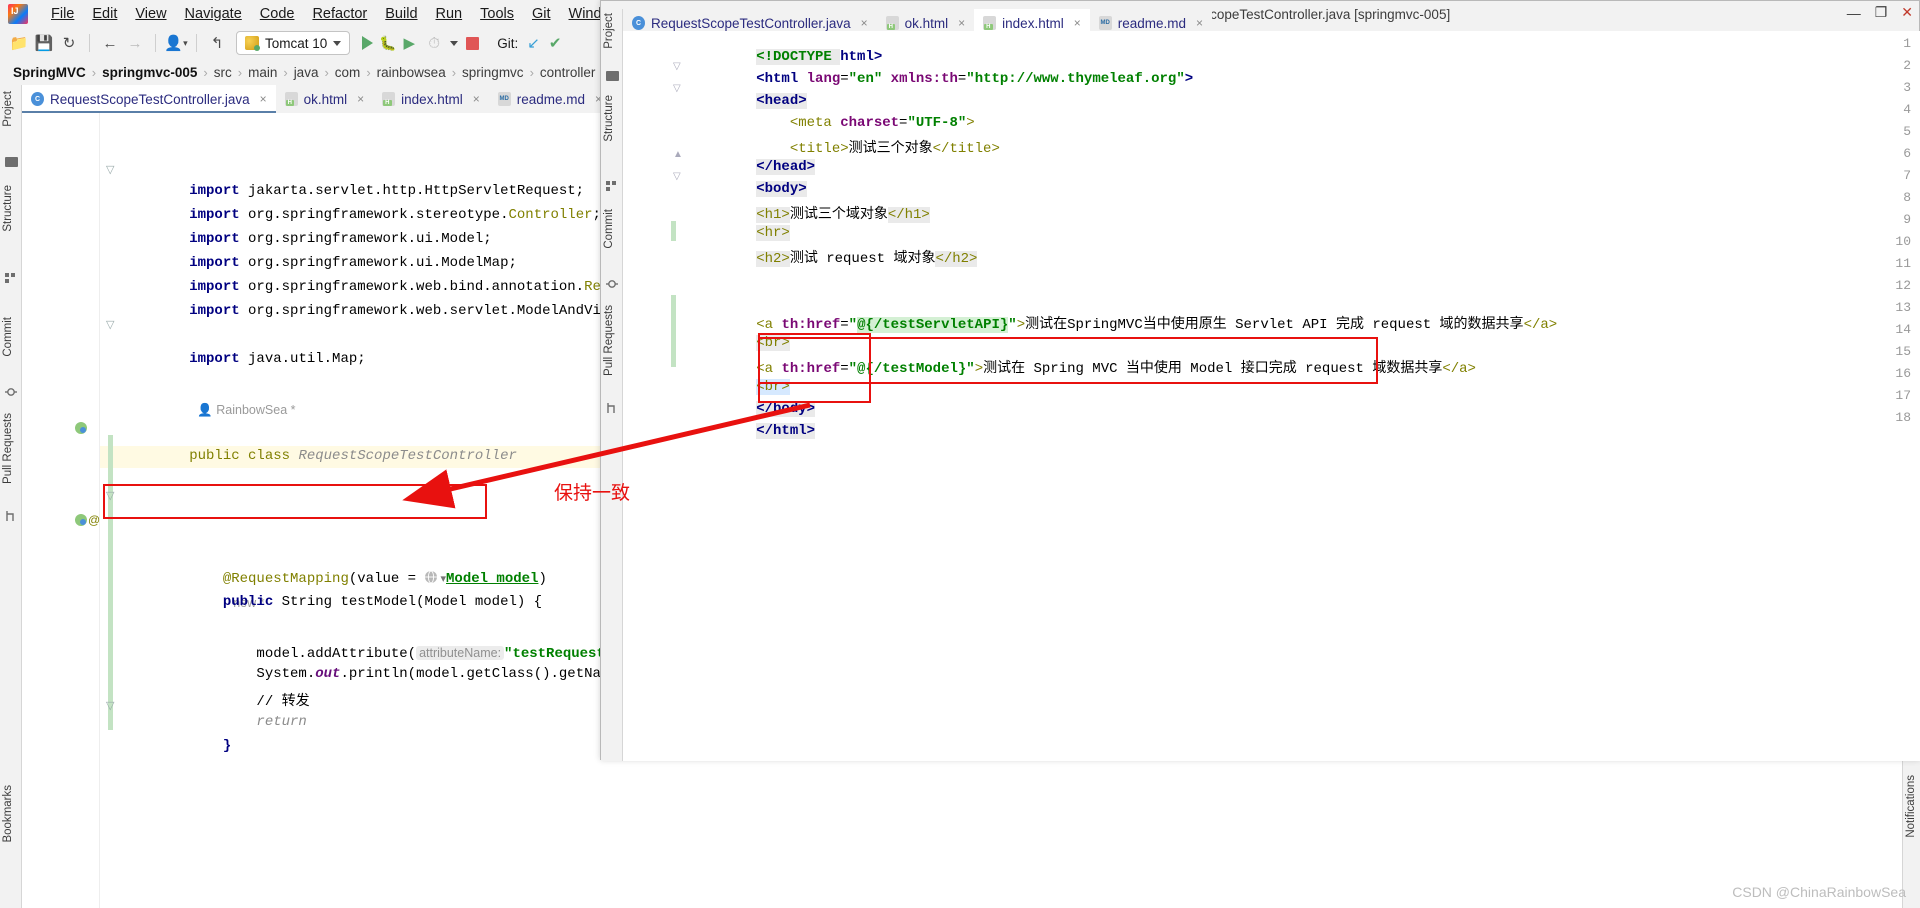  I want to click on breadcrumb-item-6: rainbowsea, so click(411, 72).